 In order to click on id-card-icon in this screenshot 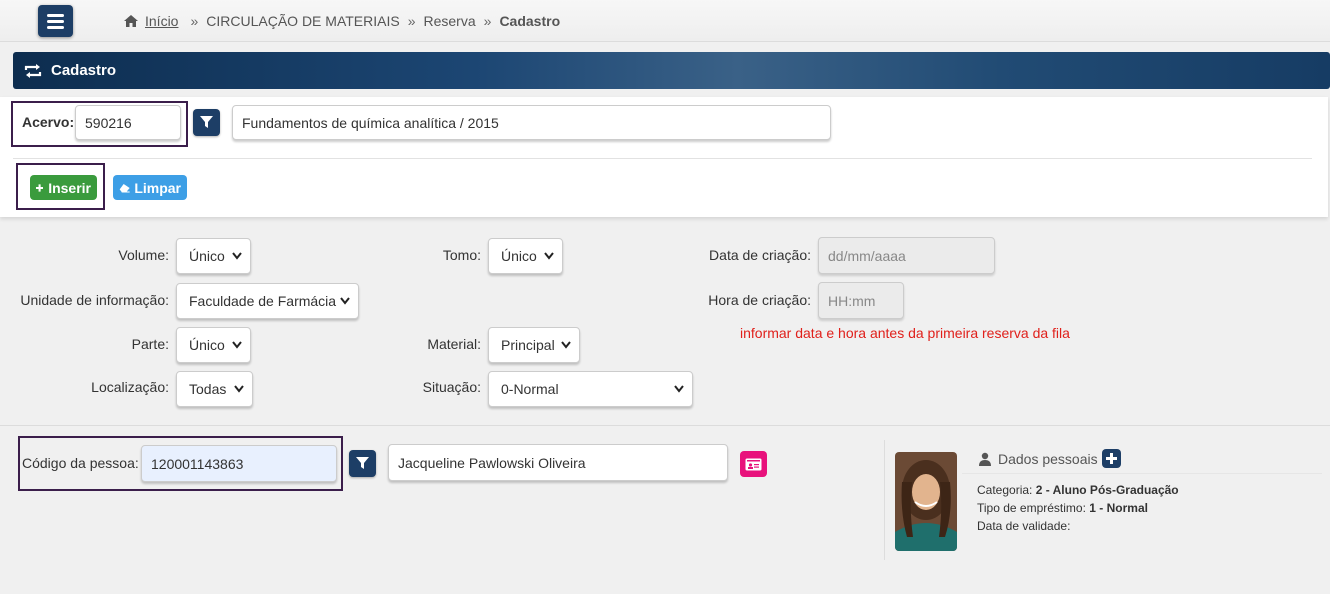, I will do `click(753, 464)`.